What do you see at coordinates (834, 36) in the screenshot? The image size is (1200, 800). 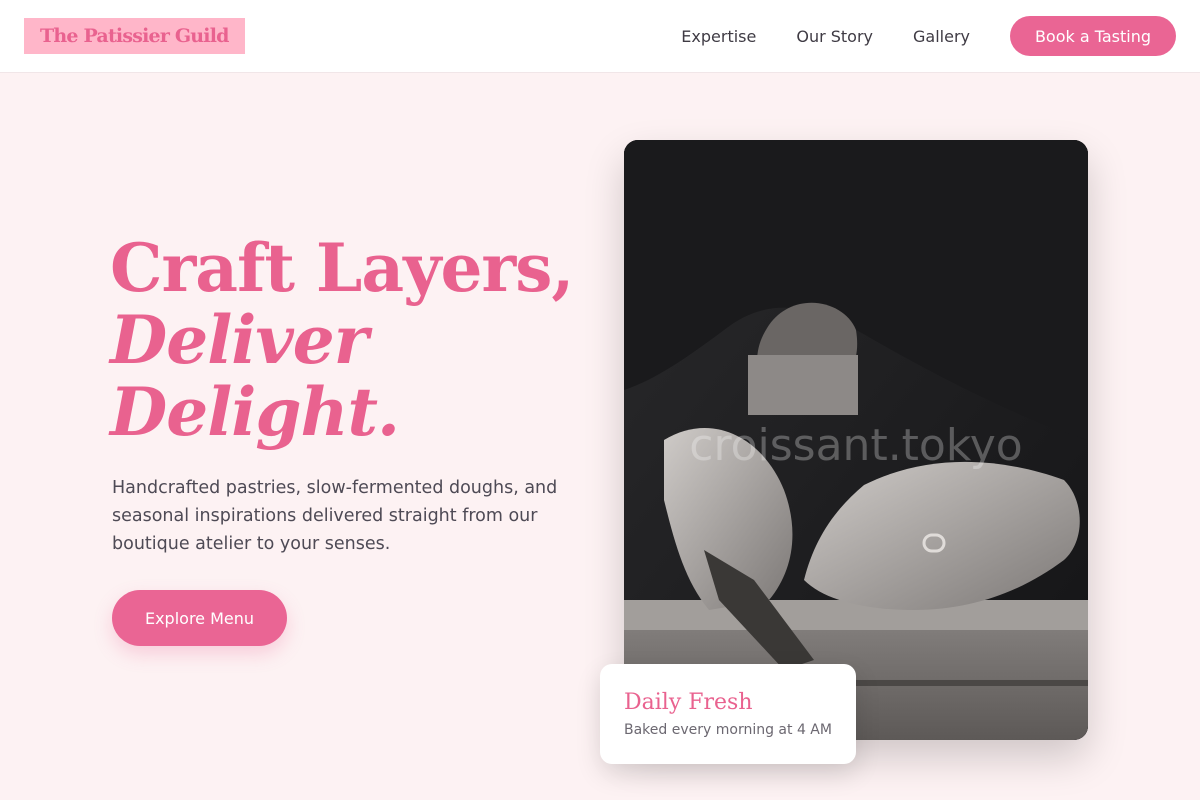 I see `nav-link-our-story: Our Story` at bounding box center [834, 36].